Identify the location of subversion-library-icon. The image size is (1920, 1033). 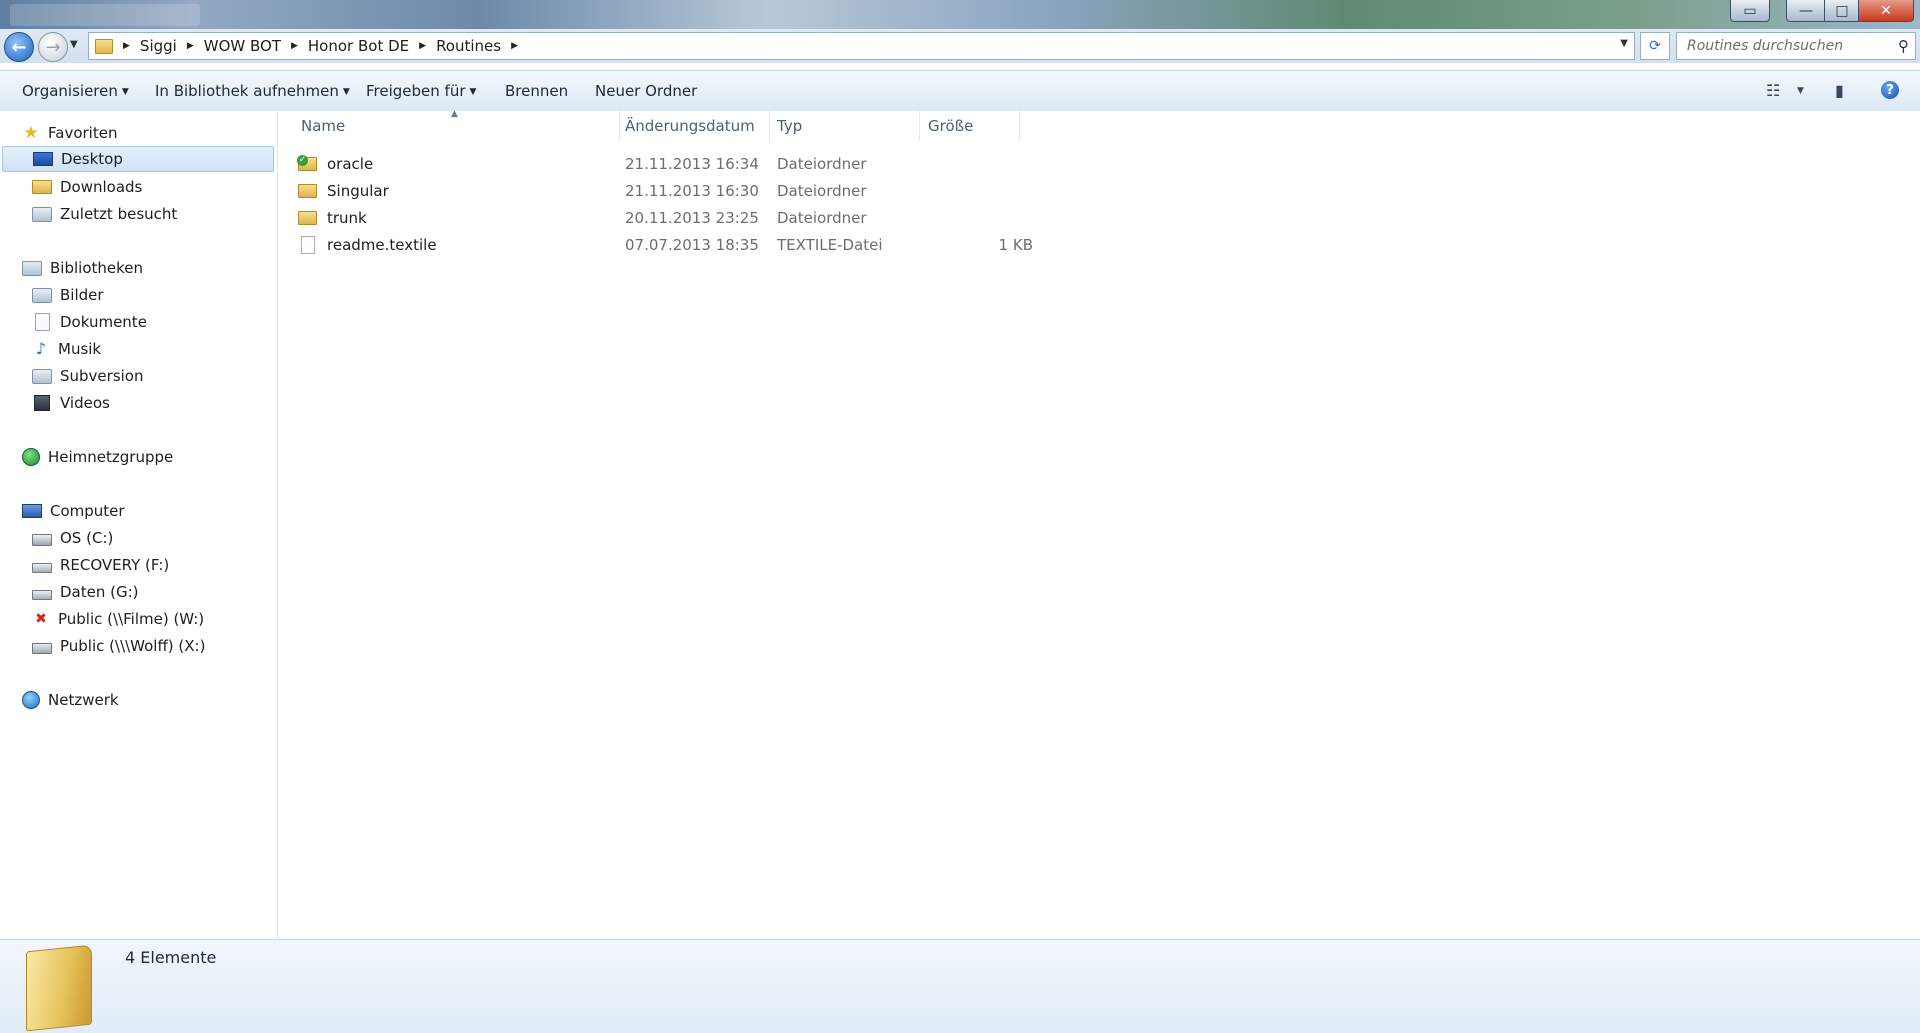
(42, 376).